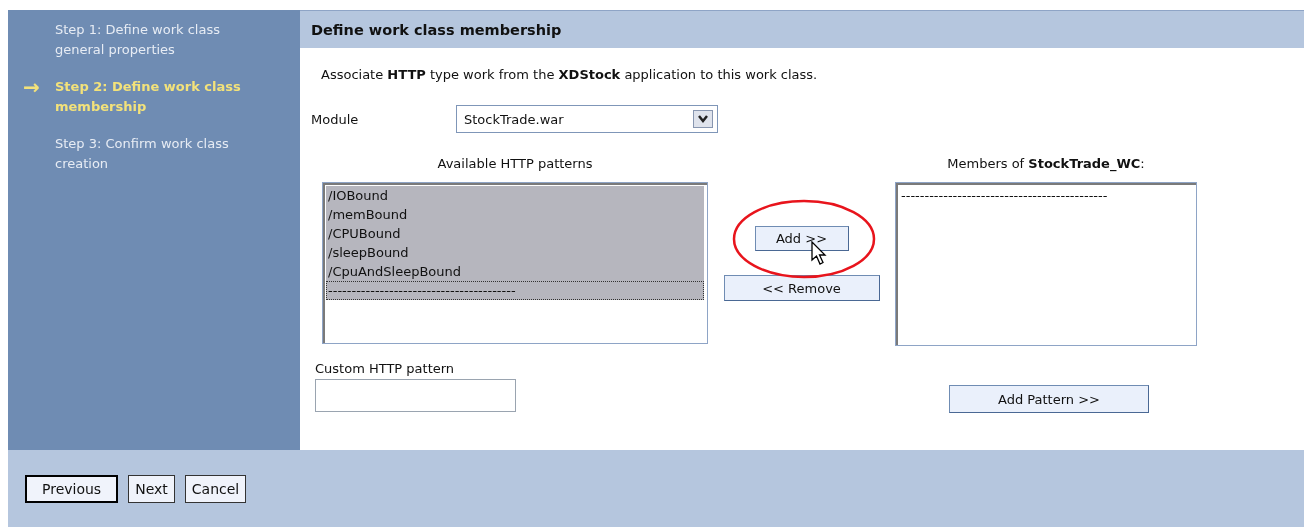 The image size is (1304, 527). I want to click on list-heading: Members of StockTrade_WC:, so click(1046, 165).